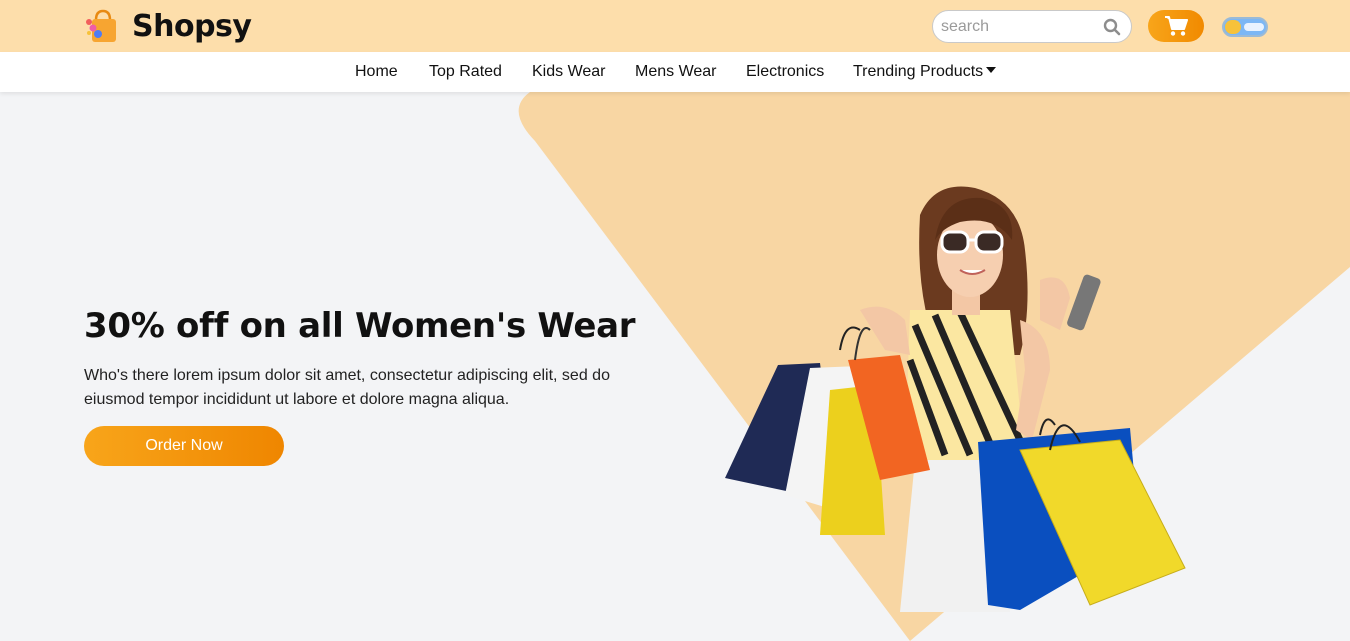  What do you see at coordinates (465, 72) in the screenshot?
I see `nav-item-top-rated: Top Rated` at bounding box center [465, 72].